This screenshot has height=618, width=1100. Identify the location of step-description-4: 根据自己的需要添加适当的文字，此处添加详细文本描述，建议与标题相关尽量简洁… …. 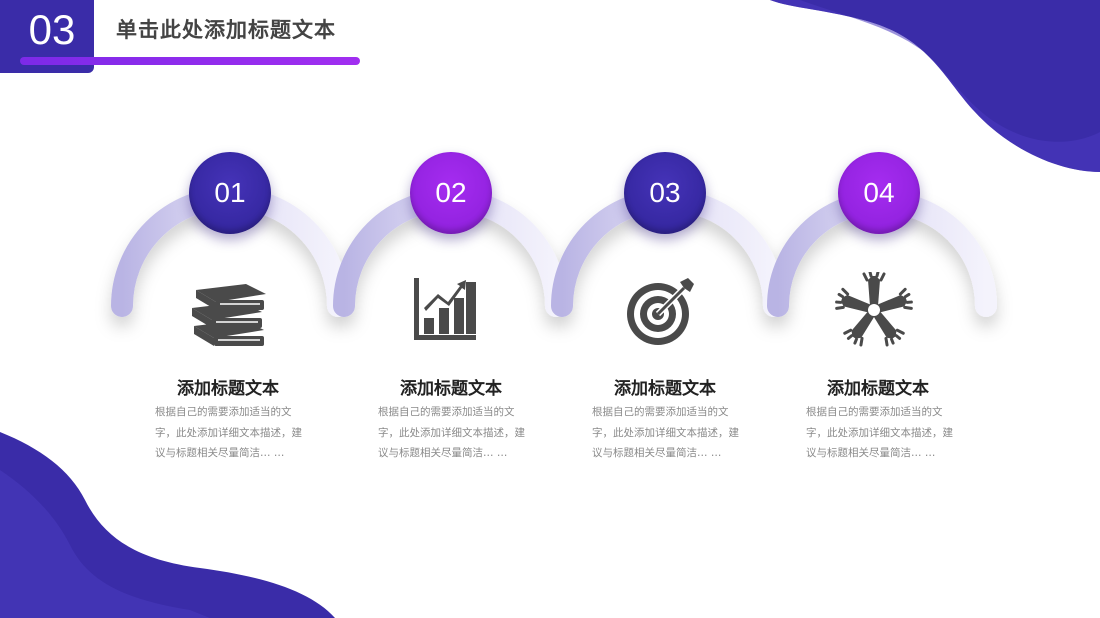
(882, 433).